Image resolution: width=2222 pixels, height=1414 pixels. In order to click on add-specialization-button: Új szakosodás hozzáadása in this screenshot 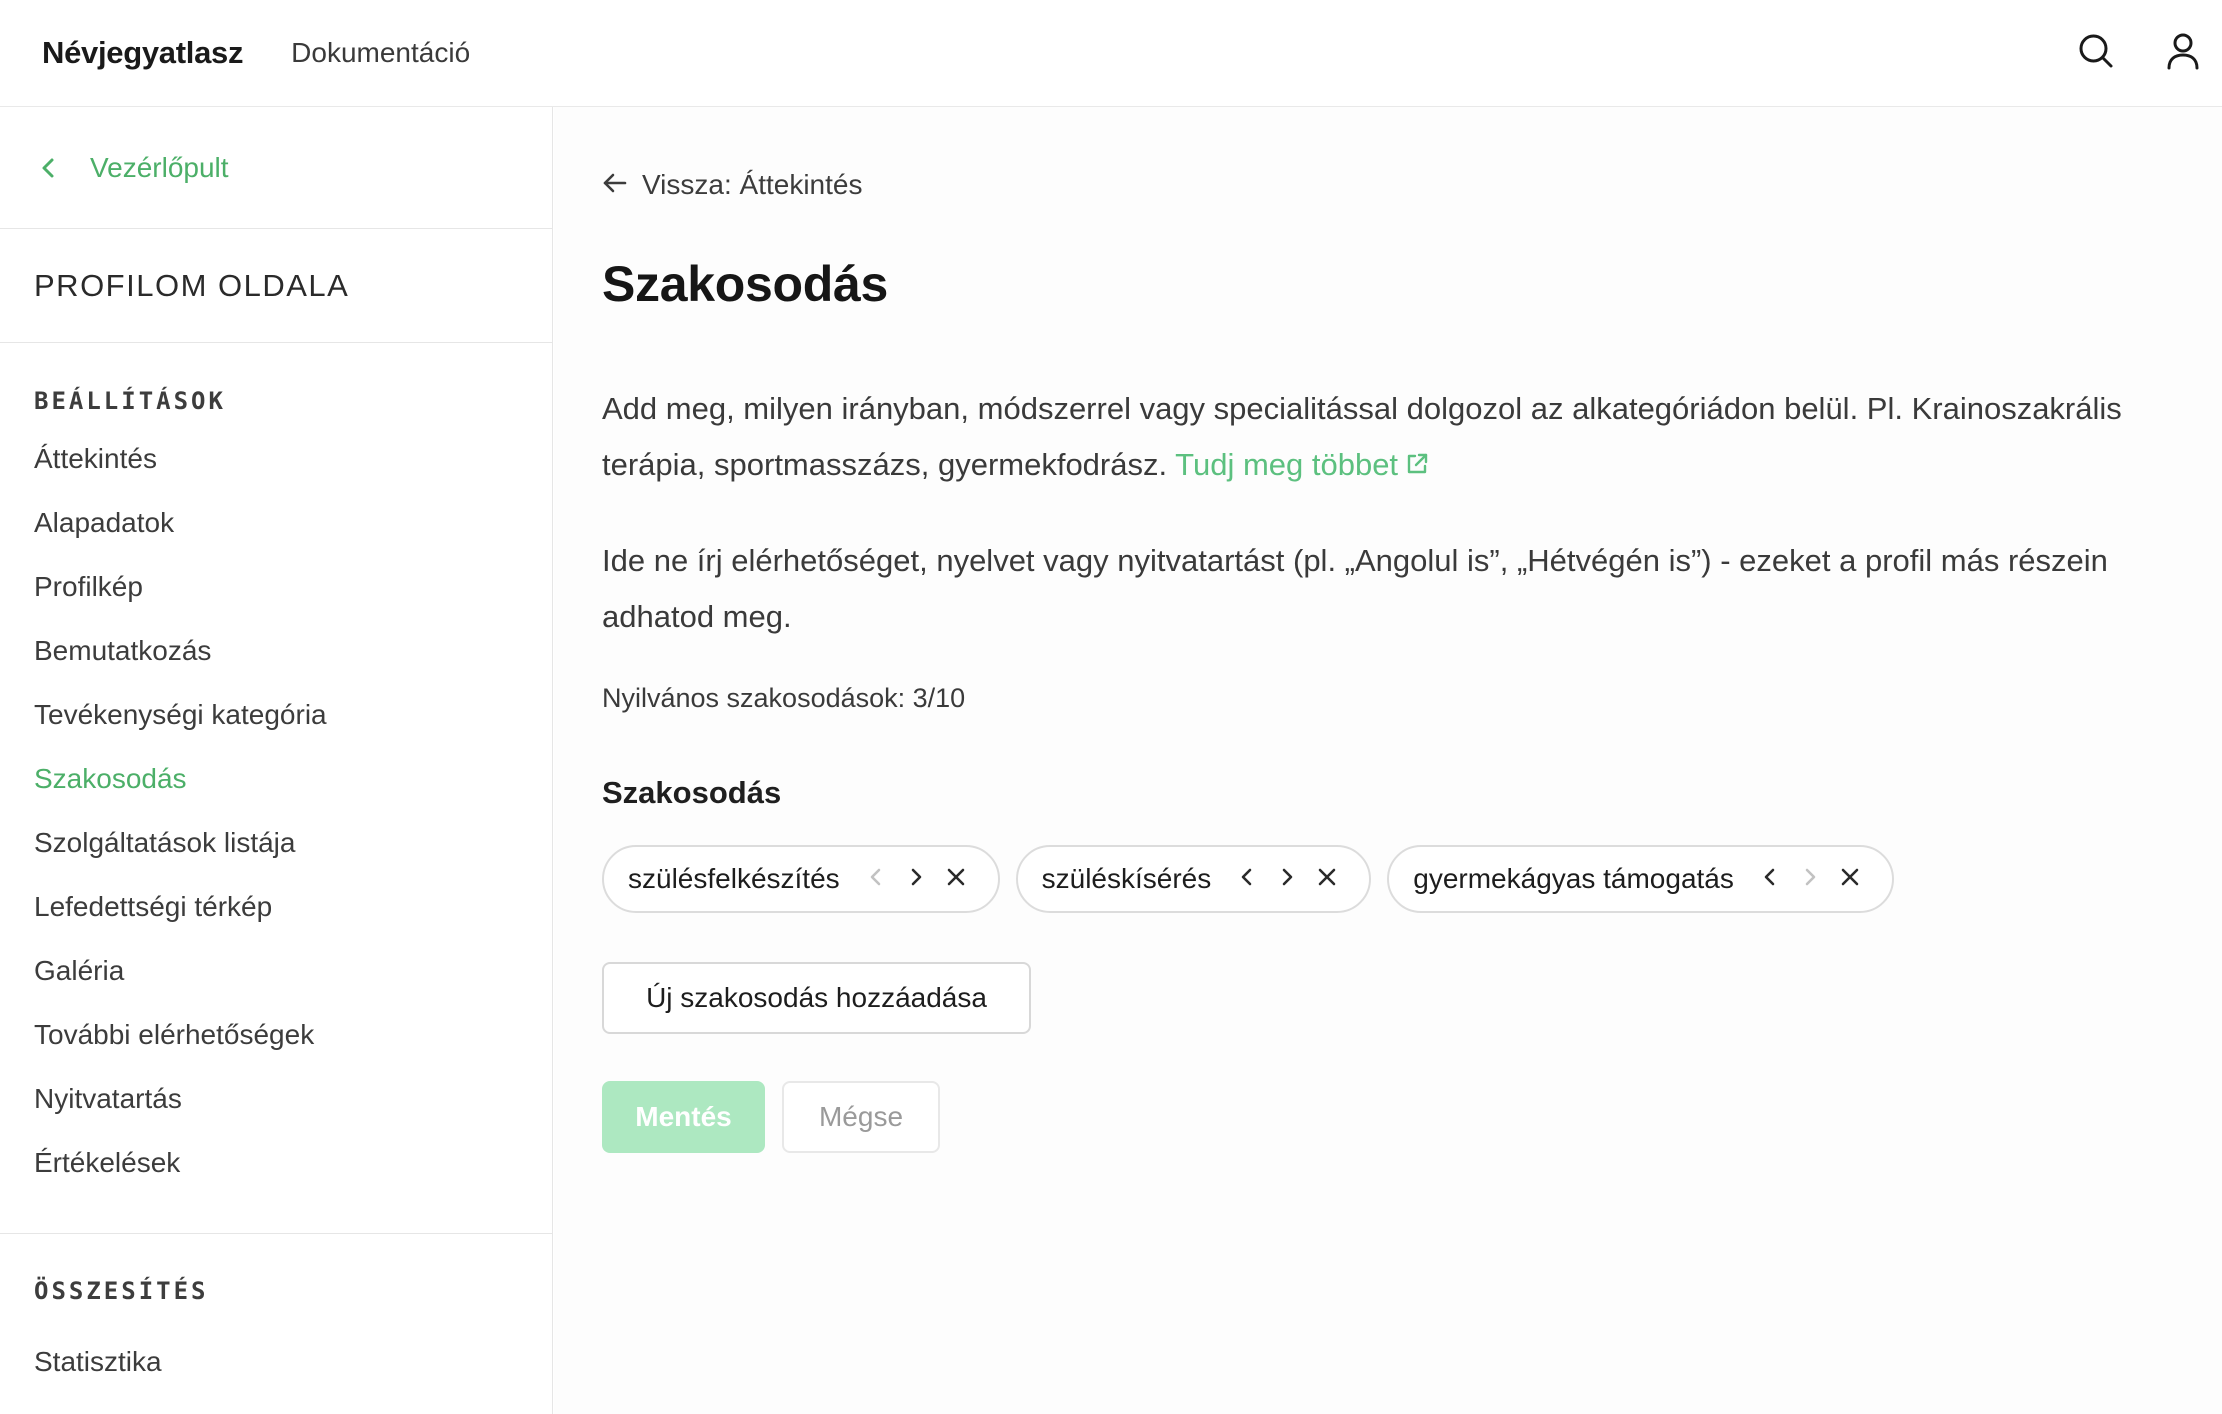, I will do `click(816, 998)`.